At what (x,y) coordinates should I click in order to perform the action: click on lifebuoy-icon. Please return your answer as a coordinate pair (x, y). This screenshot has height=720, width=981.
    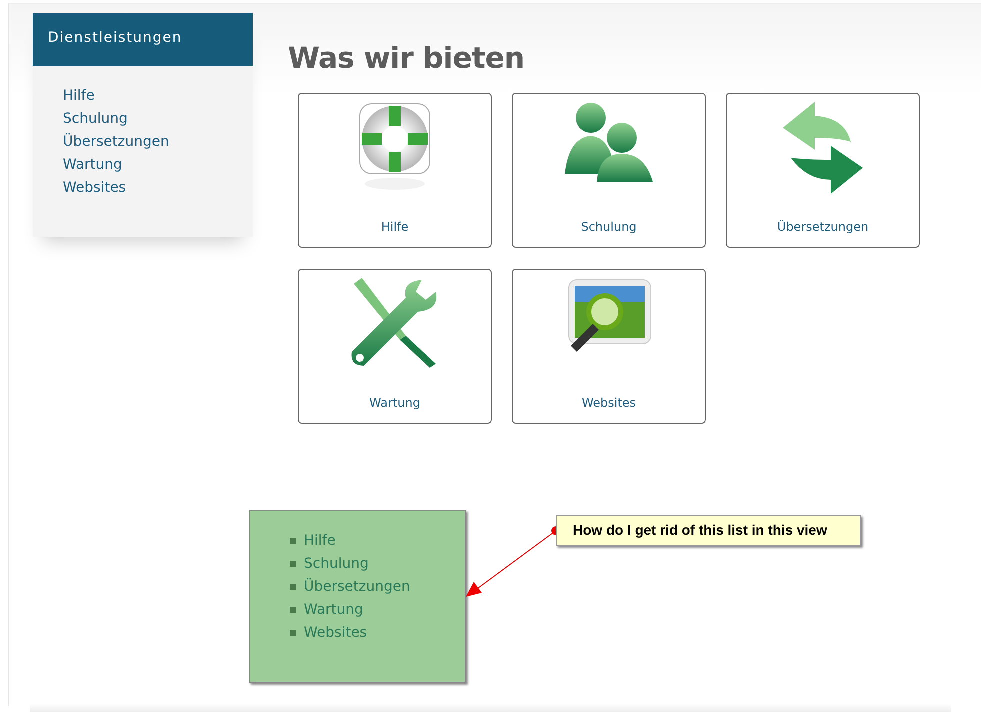
    Looking at the image, I should click on (395, 147).